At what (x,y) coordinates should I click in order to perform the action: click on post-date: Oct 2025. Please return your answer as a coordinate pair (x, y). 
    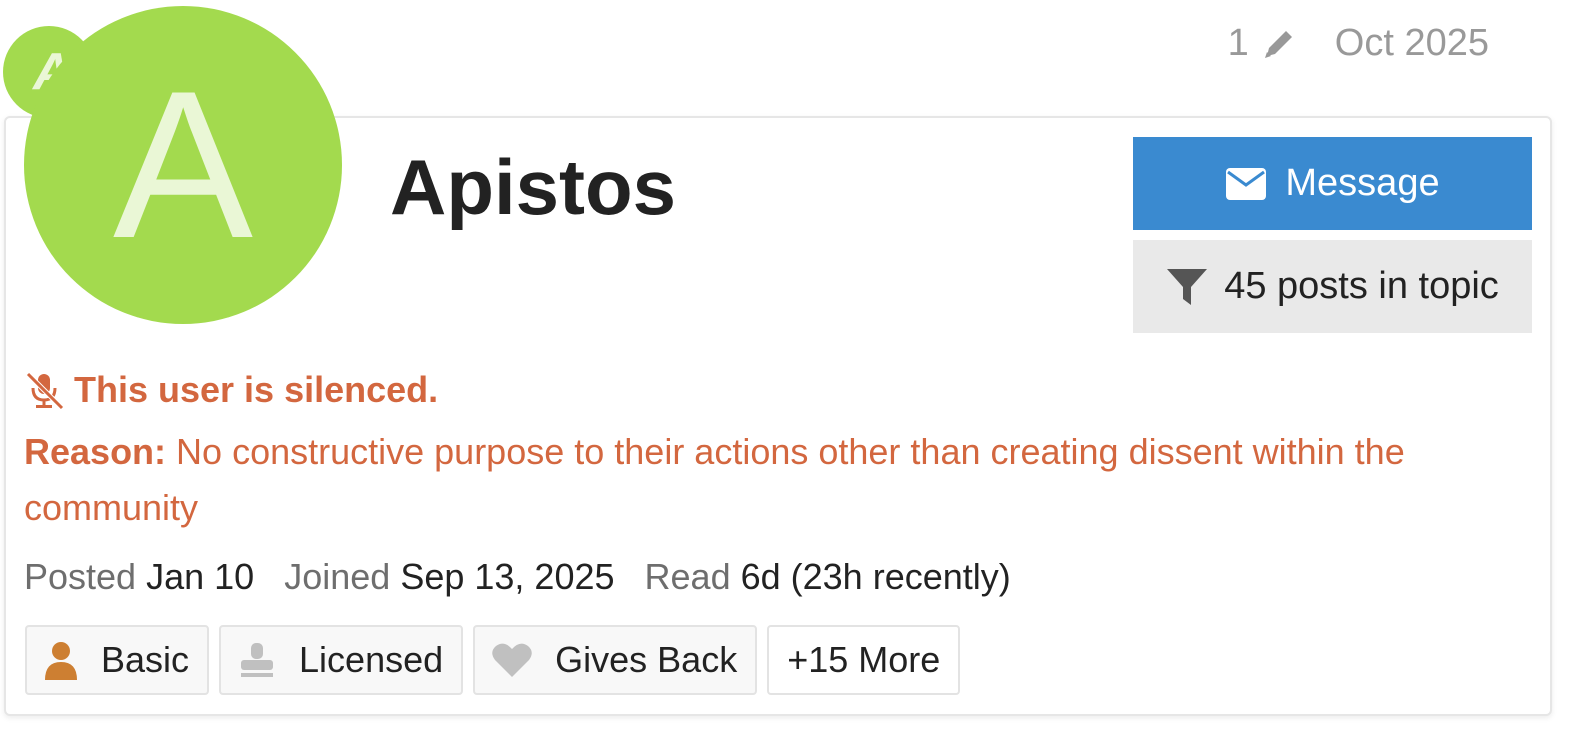
    Looking at the image, I should click on (1412, 43).